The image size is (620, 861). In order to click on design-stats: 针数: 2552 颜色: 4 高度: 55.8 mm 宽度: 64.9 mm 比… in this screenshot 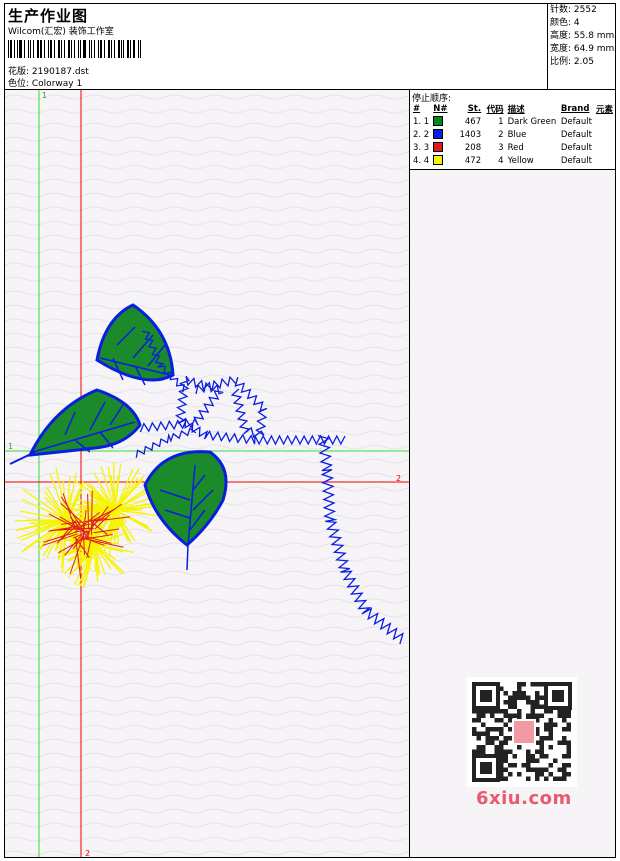, I will do `click(581, 47)`.